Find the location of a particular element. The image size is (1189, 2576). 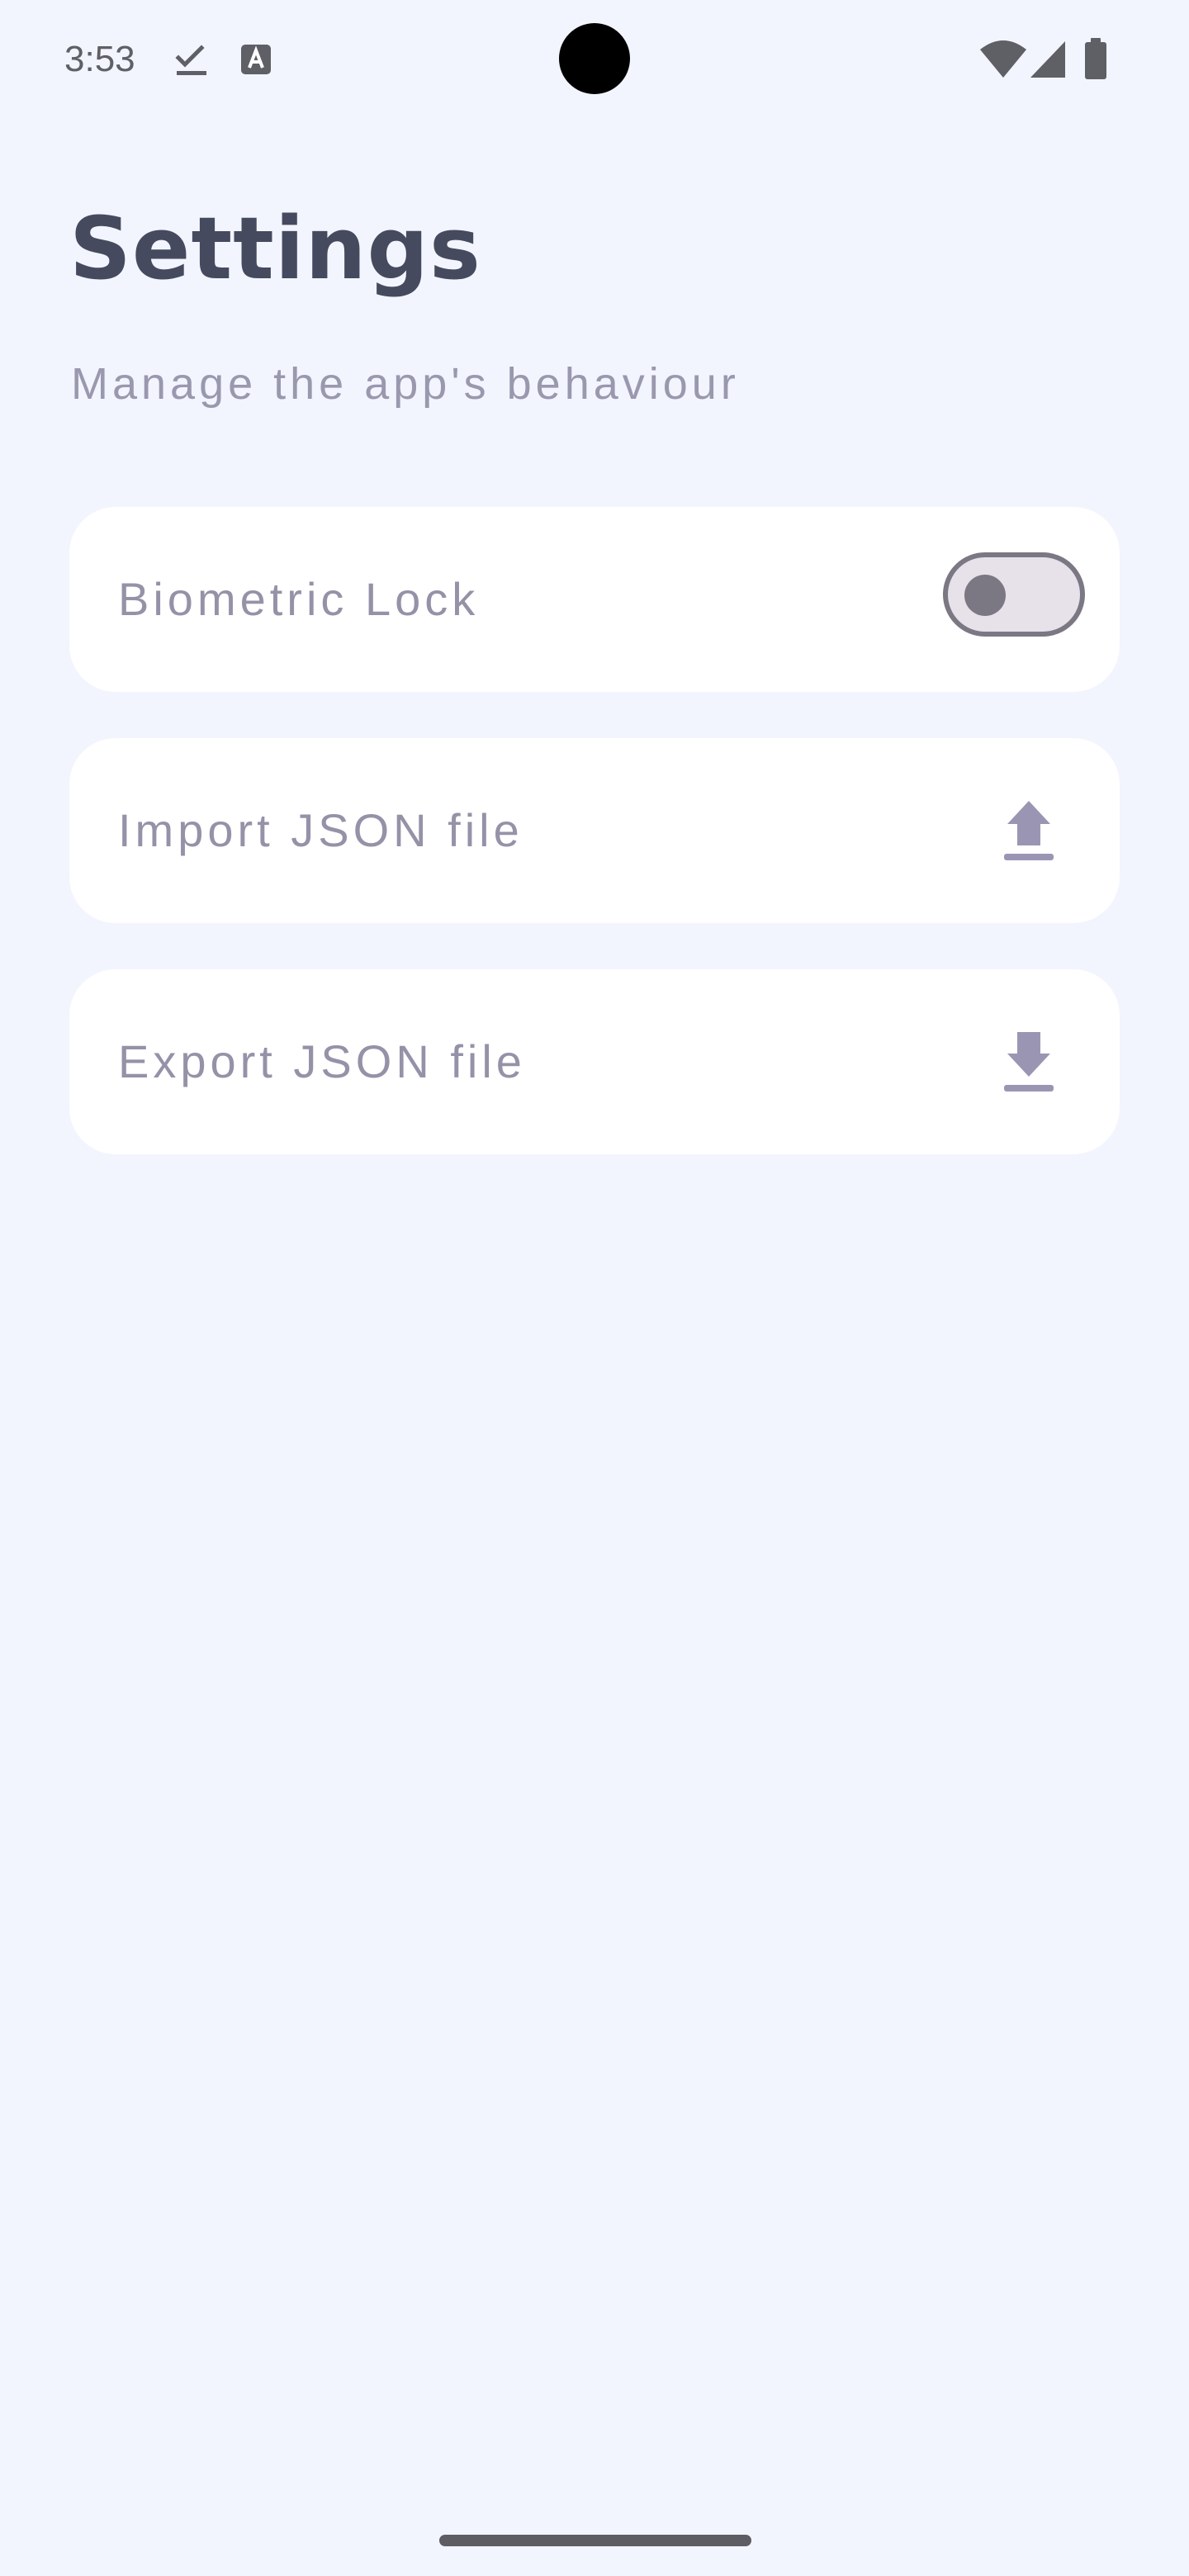

text-a-notification-icon is located at coordinates (256, 59).